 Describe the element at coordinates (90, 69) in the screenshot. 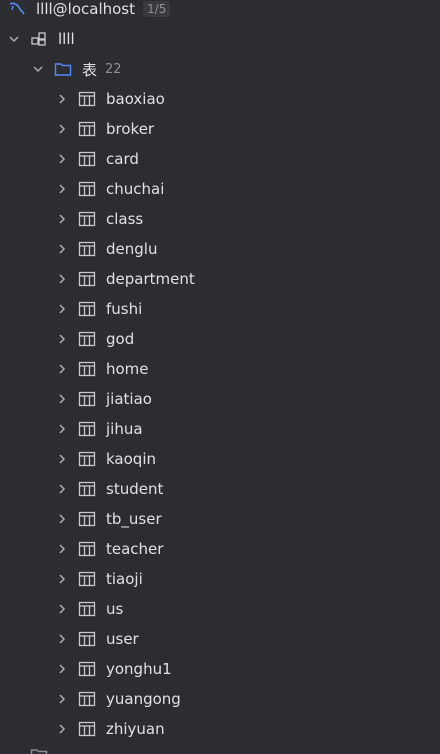

I see `tables-folder-label: 表` at that location.